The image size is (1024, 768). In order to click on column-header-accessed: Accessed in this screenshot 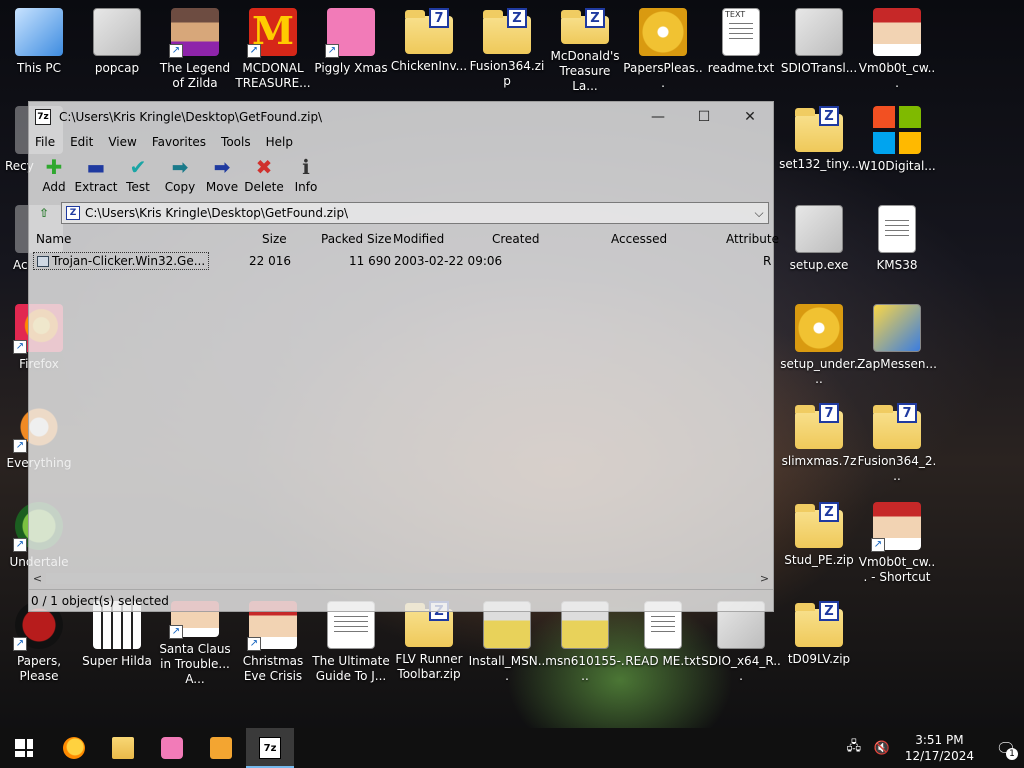, I will do `click(639, 239)`.